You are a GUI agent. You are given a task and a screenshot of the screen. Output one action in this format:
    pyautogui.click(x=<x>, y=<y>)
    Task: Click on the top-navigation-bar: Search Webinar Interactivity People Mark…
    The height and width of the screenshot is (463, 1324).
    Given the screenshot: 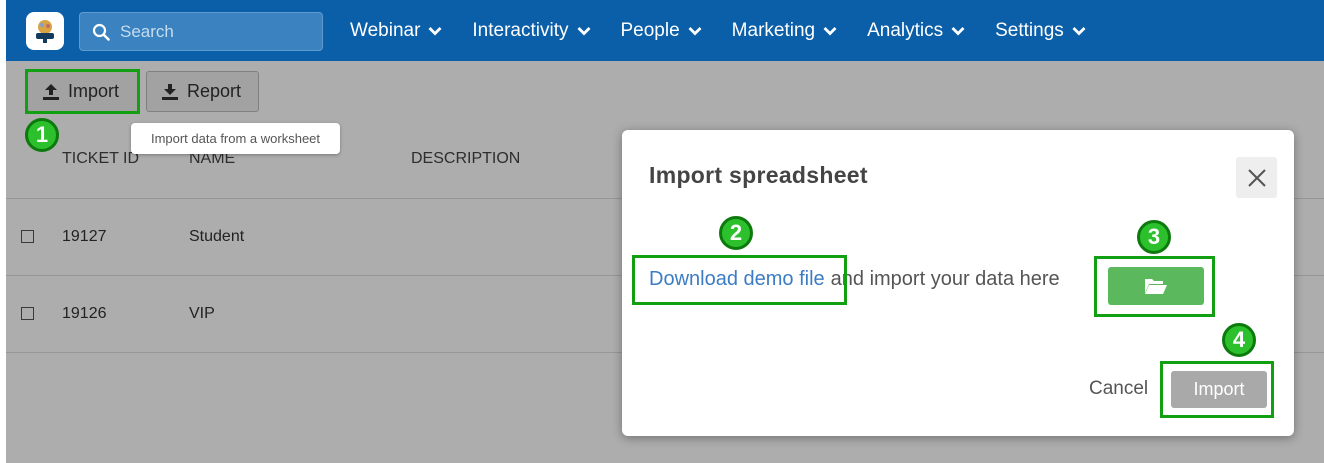 What is the action you would take?
    pyautogui.click(x=665, y=30)
    